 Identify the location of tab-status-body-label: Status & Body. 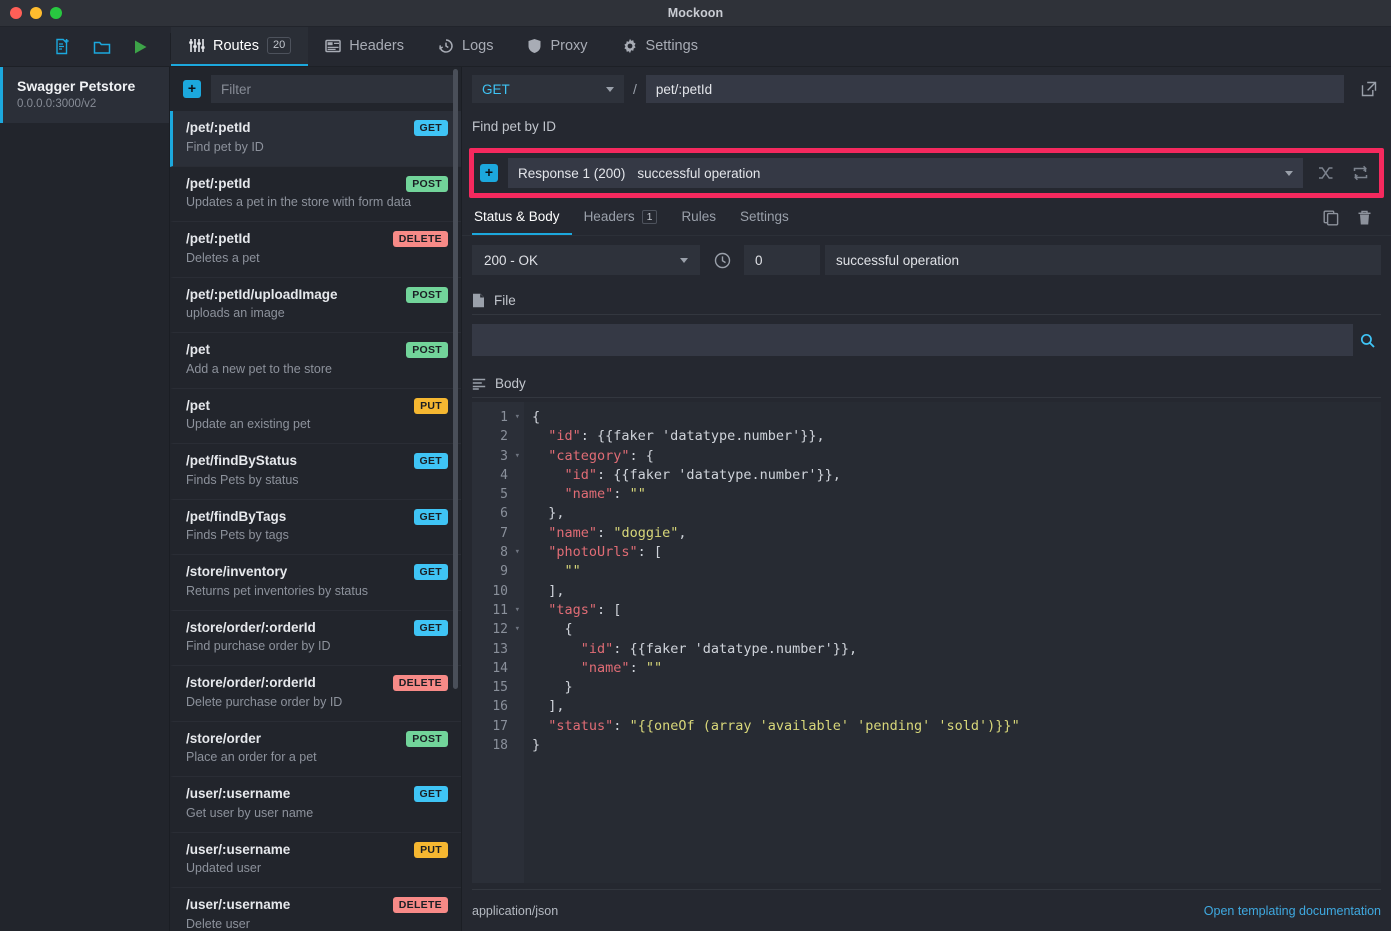
(517, 216).